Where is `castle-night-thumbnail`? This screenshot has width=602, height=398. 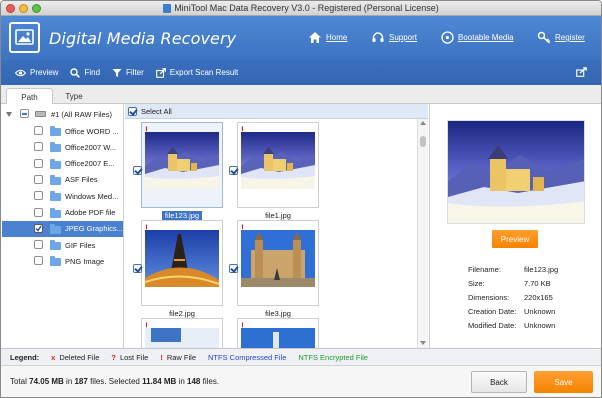 castle-night-thumbnail is located at coordinates (182, 160).